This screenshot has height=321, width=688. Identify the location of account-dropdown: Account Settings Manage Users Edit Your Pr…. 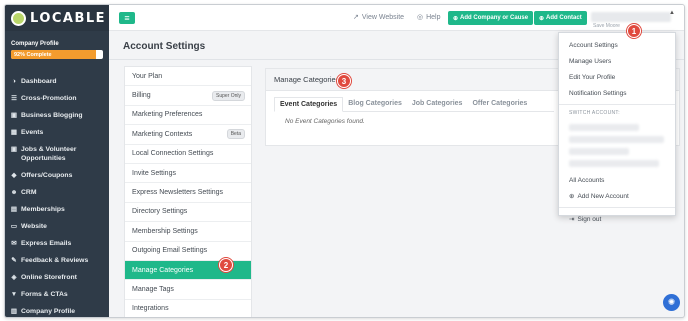
(617, 127).